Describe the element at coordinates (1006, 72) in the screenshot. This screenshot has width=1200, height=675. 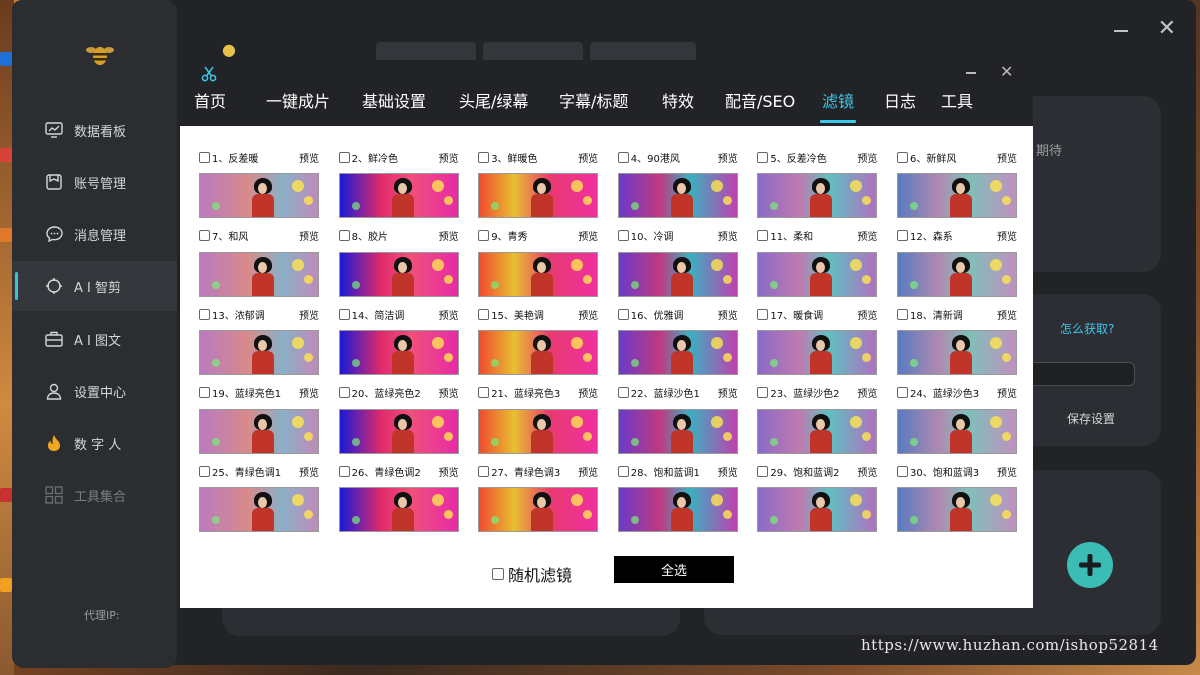
I see `dialog-close-icon: ✕` at that location.